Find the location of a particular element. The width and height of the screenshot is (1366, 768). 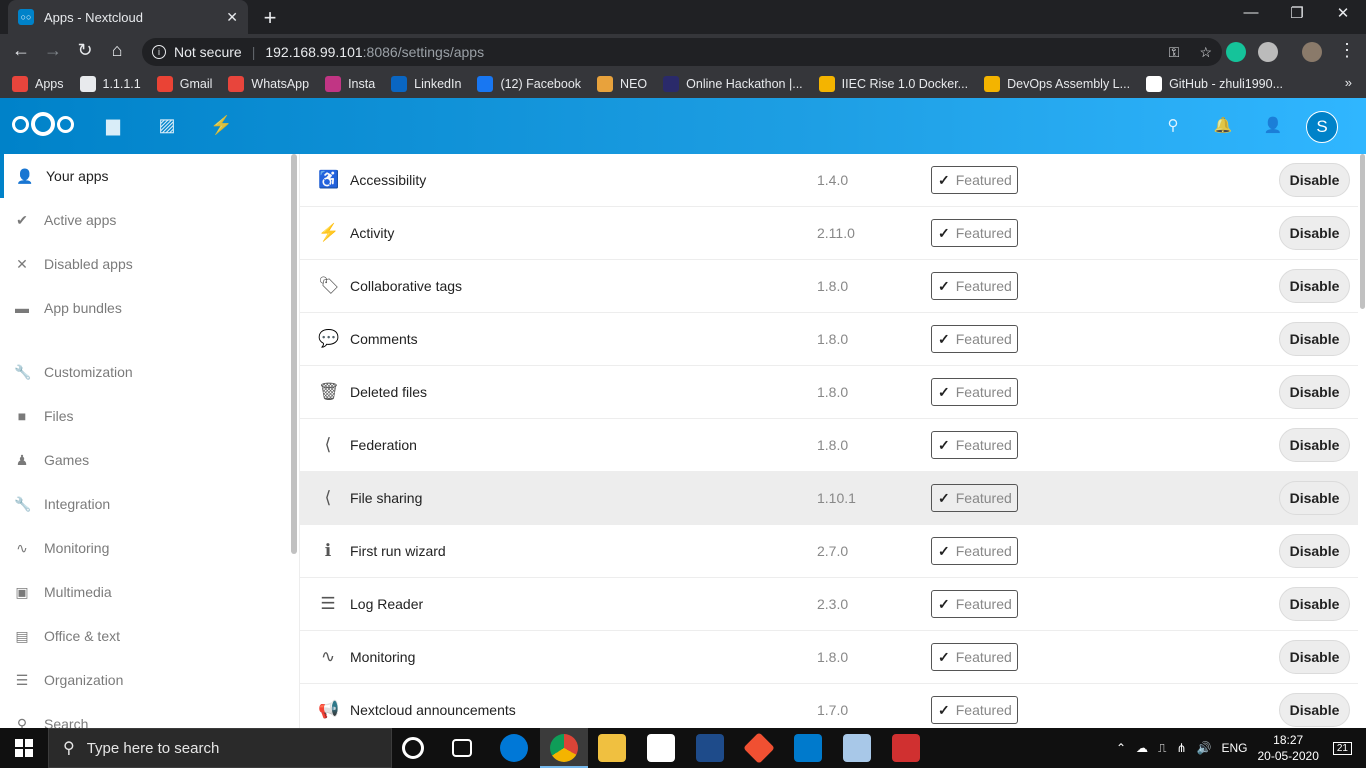

bookmark-neo: NEO is located at coordinates (622, 84).